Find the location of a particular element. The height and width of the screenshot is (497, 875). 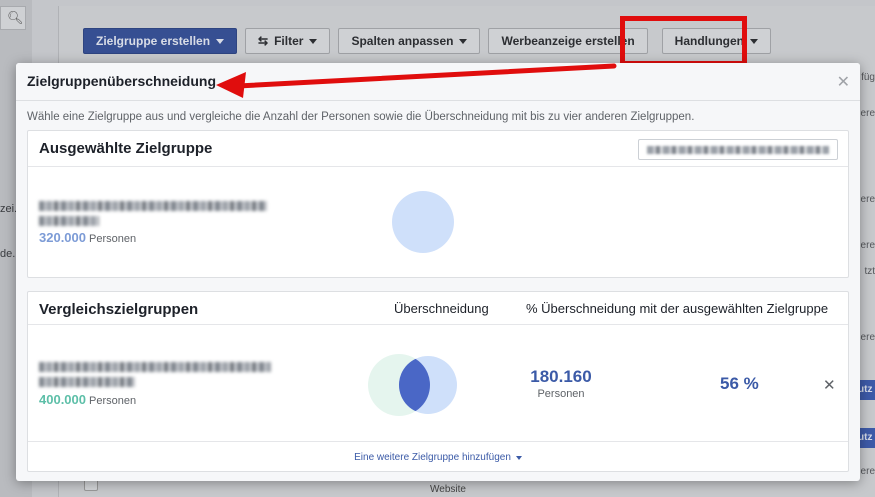

redacted-text is located at coordinates (738, 150).